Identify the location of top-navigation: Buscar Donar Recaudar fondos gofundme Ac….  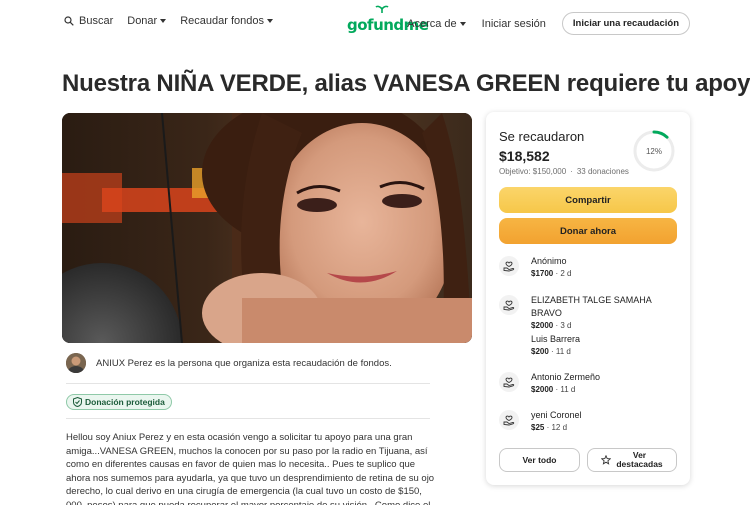
(375, 22).